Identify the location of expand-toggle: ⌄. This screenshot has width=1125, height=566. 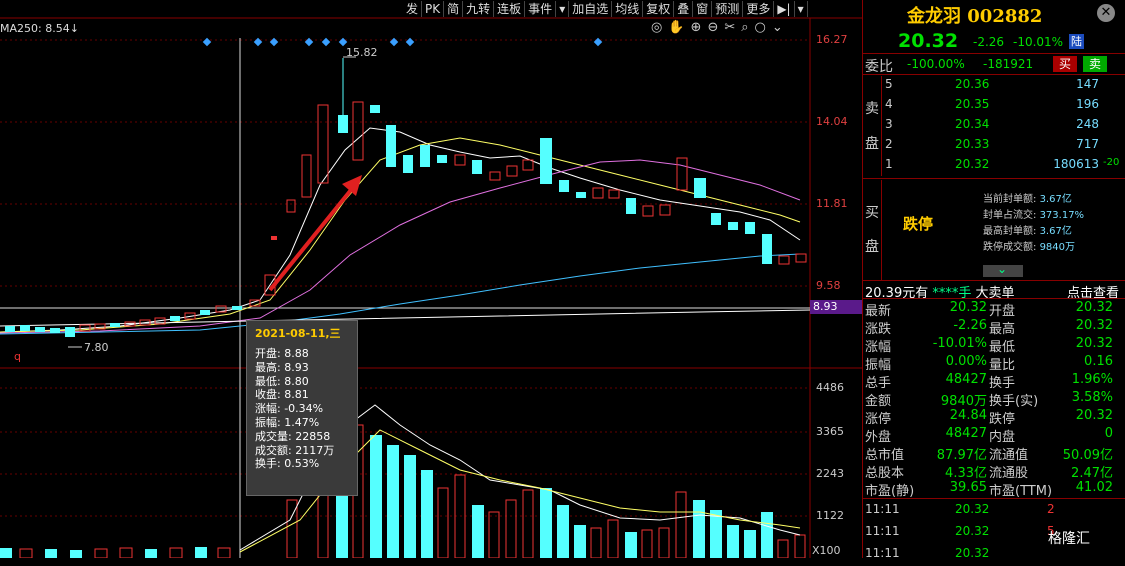
(1003, 269).